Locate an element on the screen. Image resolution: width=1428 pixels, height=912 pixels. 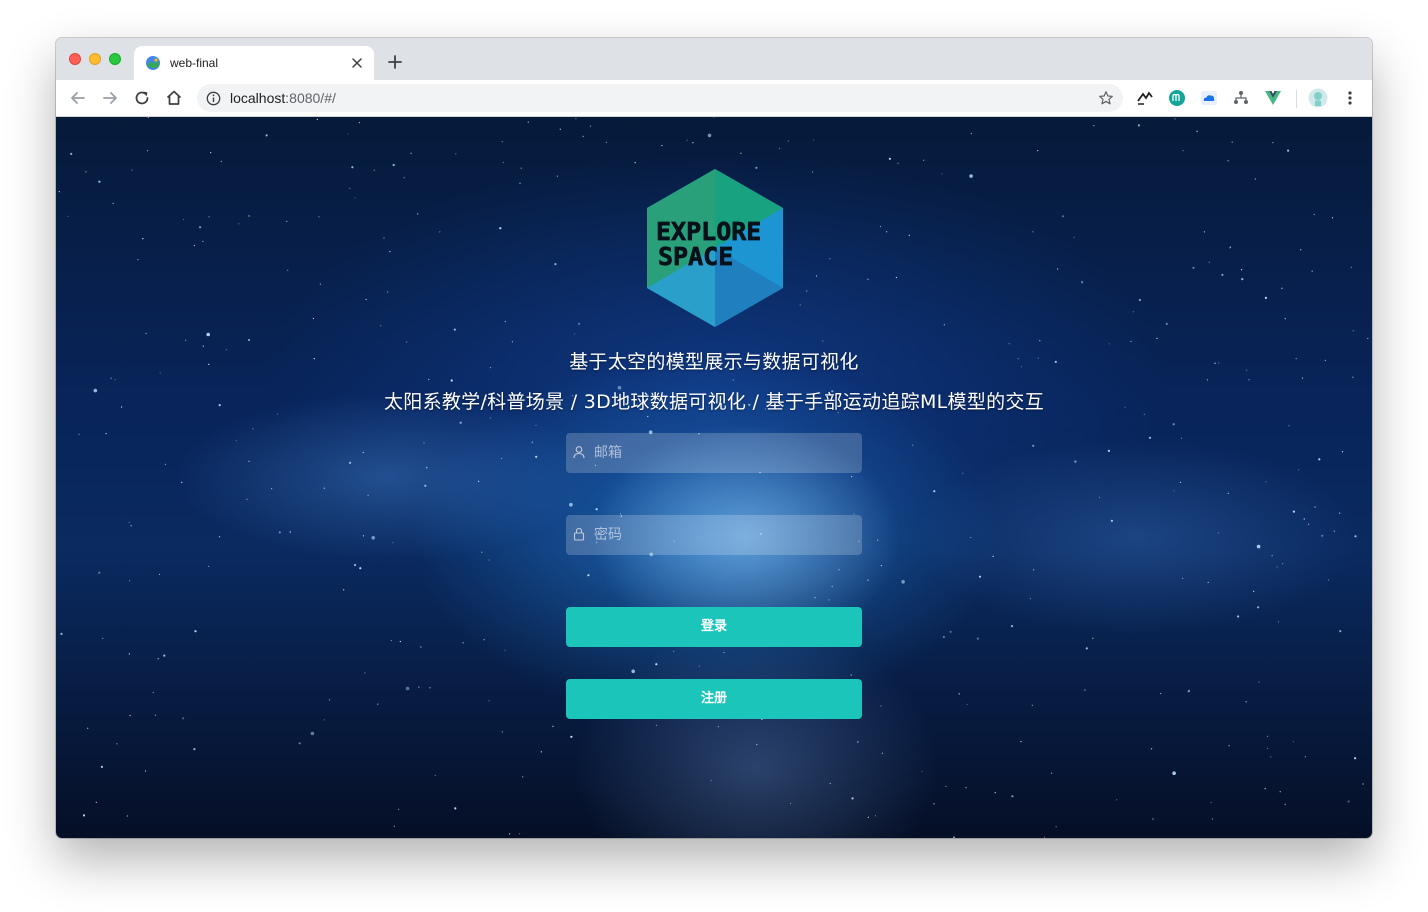
info-icon is located at coordinates (213, 98).